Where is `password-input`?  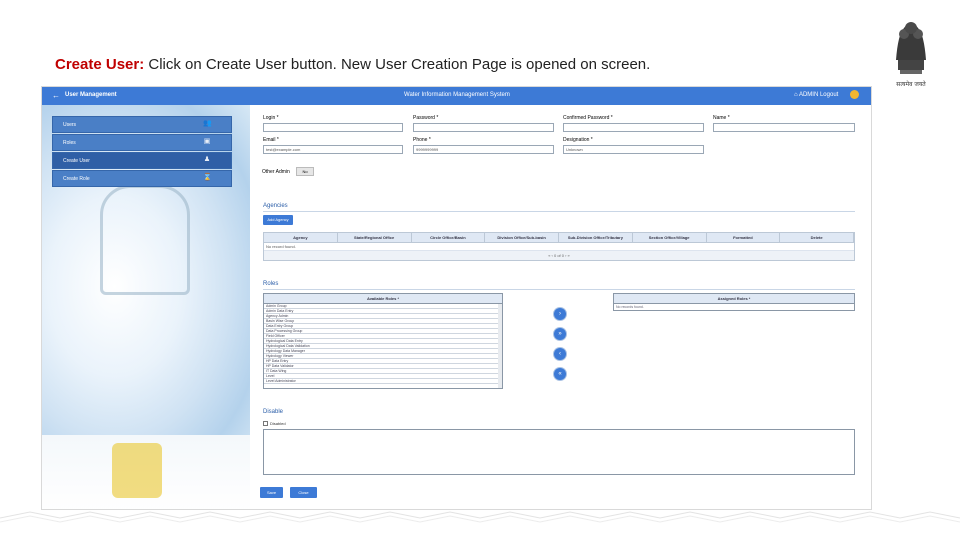
password-input is located at coordinates (483, 127).